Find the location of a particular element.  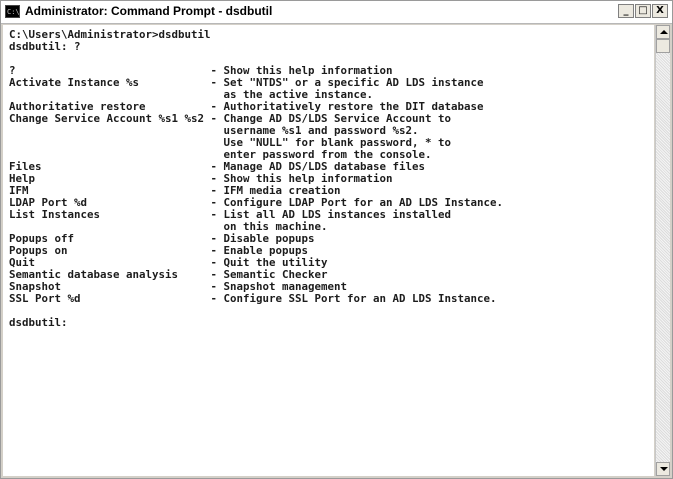

arrow-down-icon is located at coordinates (664, 469).